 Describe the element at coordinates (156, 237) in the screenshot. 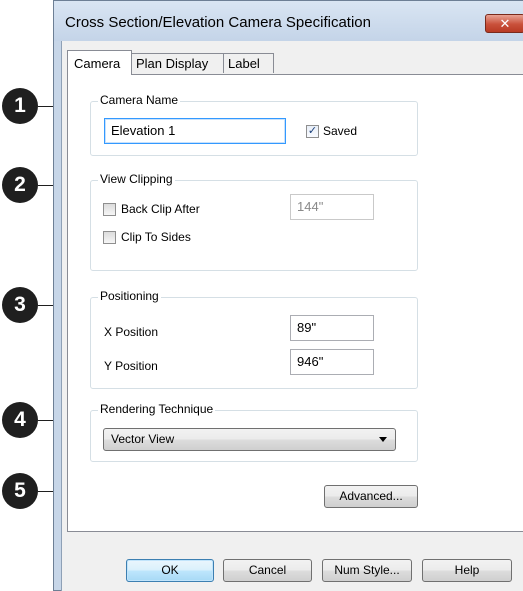

I see `clip-to-sides-label: Clip To Sides` at that location.